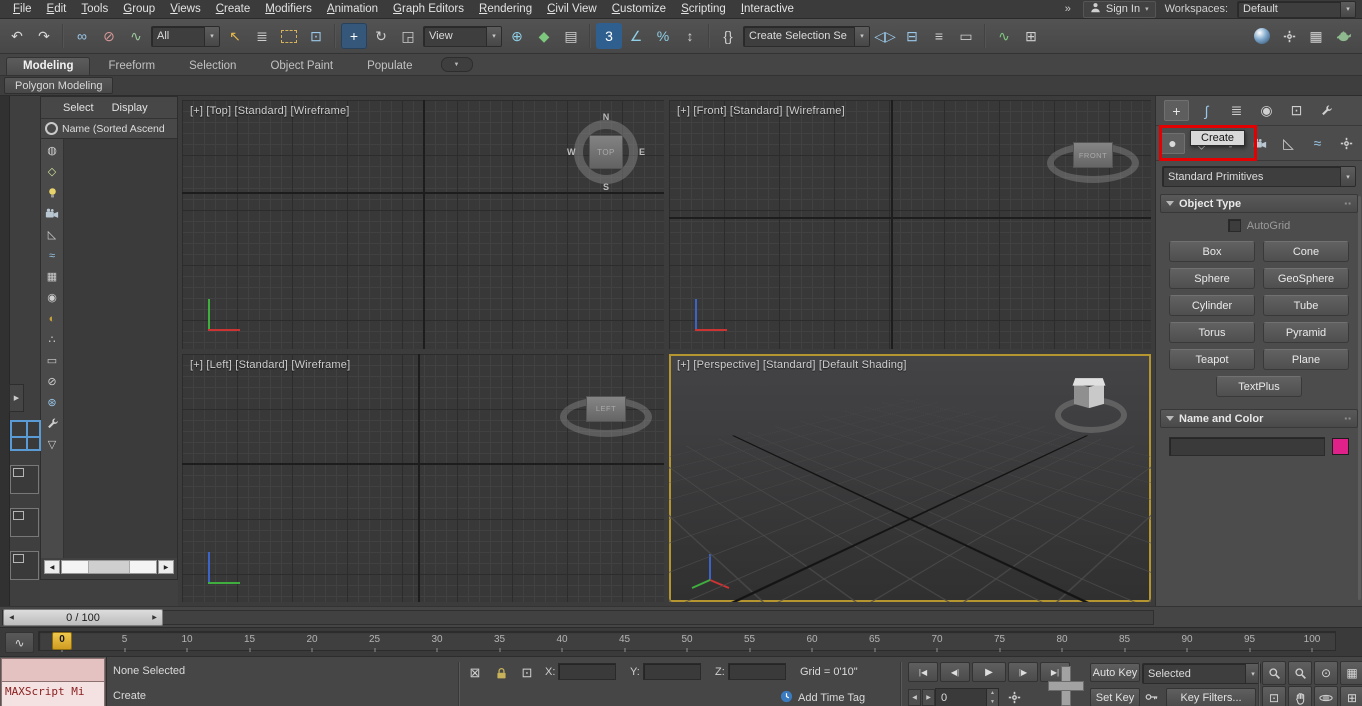 The width and height of the screenshot is (1362, 706). Describe the element at coordinates (1346, 143) in the screenshot. I see `systems-category-icon` at that location.